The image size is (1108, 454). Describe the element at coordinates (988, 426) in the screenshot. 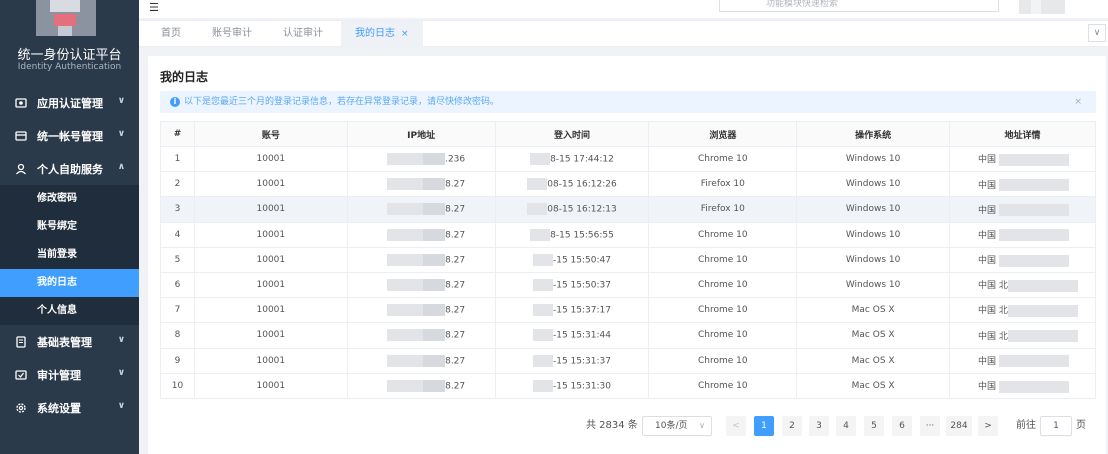

I see `next-page-button: >` at that location.